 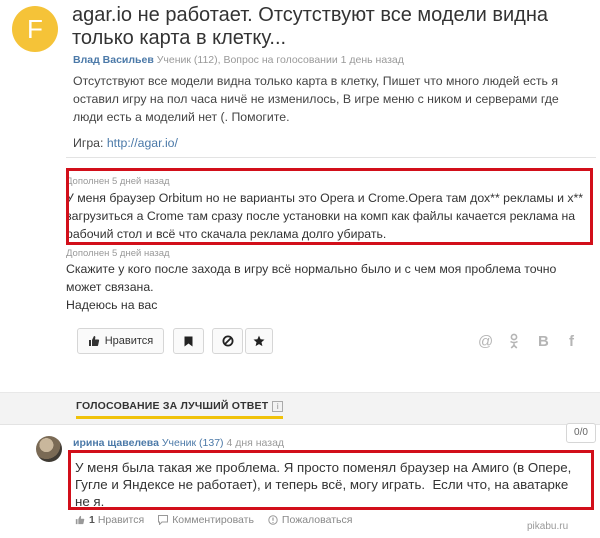 What do you see at coordinates (213, 520) in the screenshot?
I see `comment-label: Комментировать` at bounding box center [213, 520].